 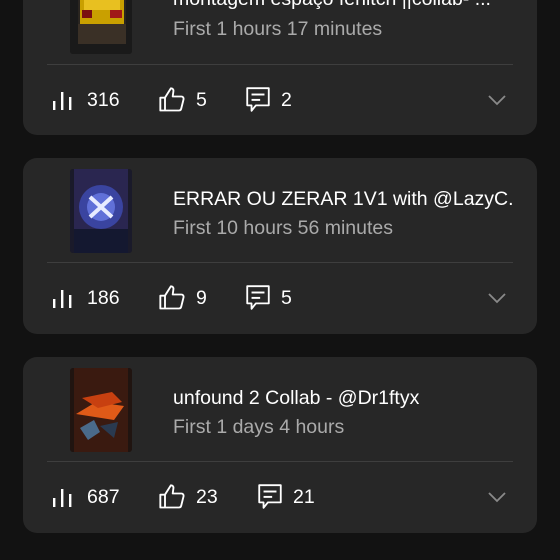 I want to click on comments-count: 21, so click(x=304, y=496).